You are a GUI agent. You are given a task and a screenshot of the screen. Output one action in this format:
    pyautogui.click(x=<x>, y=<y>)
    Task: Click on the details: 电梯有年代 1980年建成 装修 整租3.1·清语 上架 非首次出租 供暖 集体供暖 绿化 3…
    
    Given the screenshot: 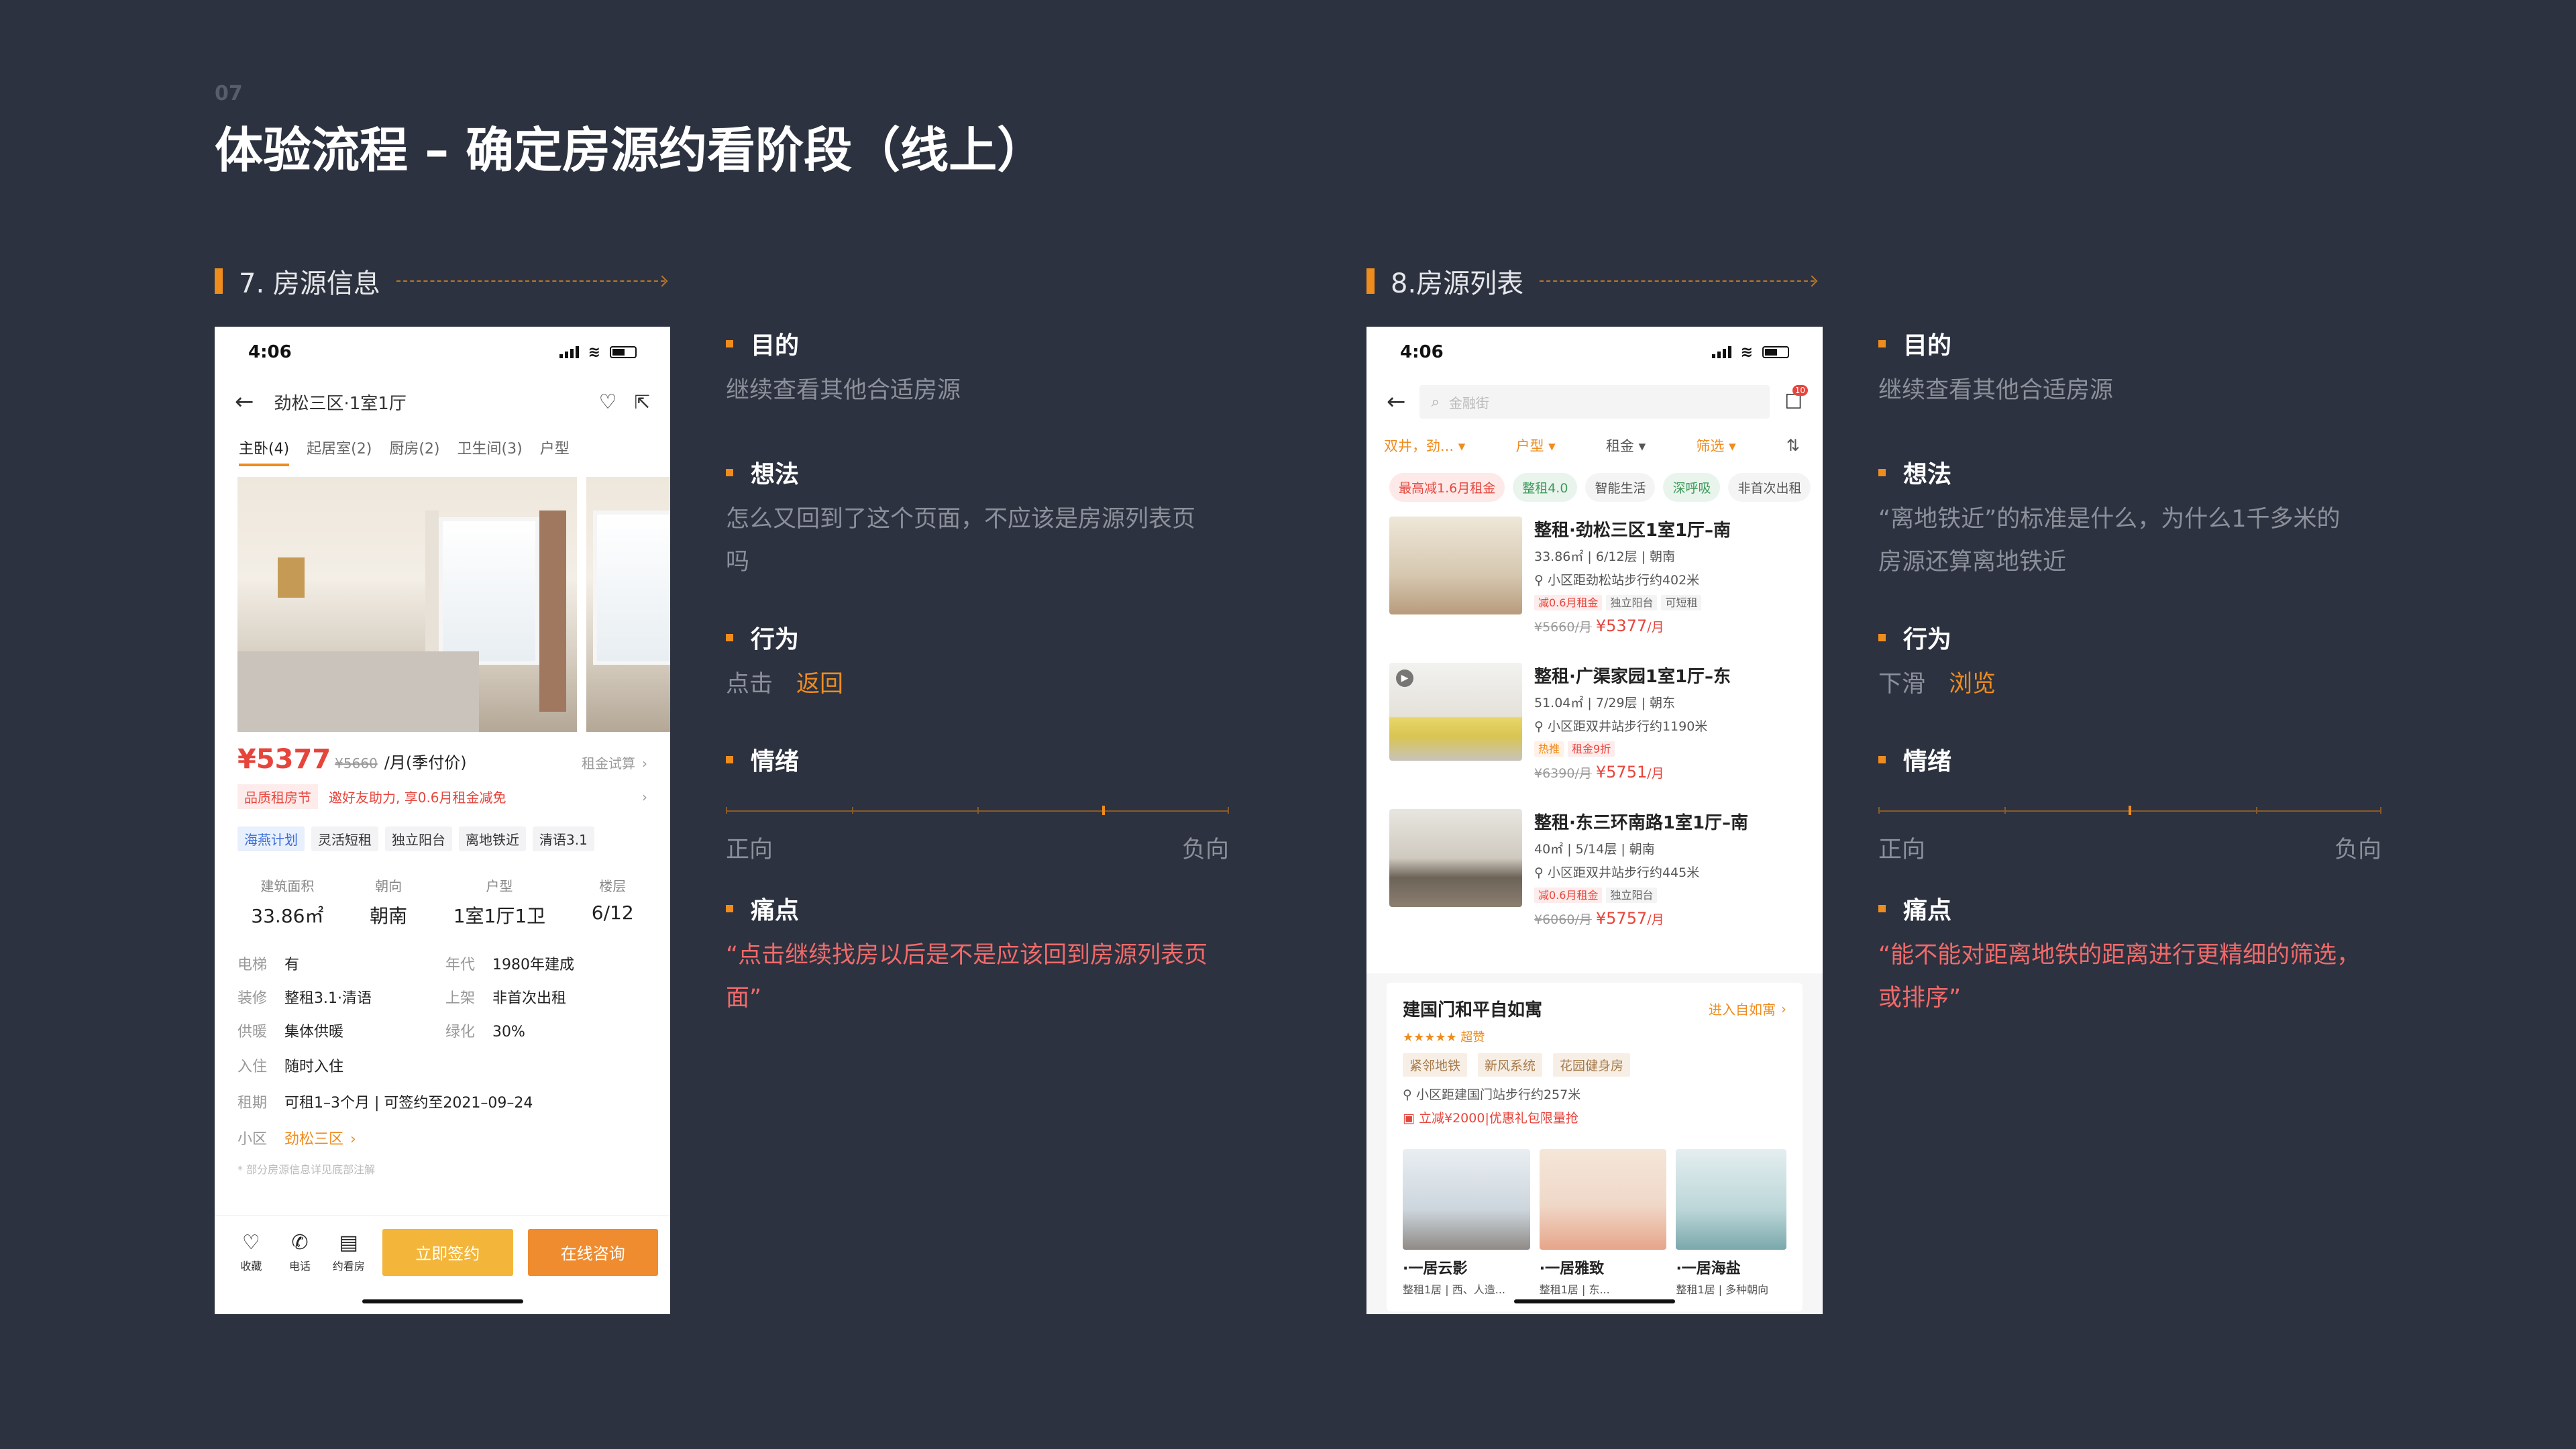 What is the action you would take?
    pyautogui.click(x=442, y=1052)
    